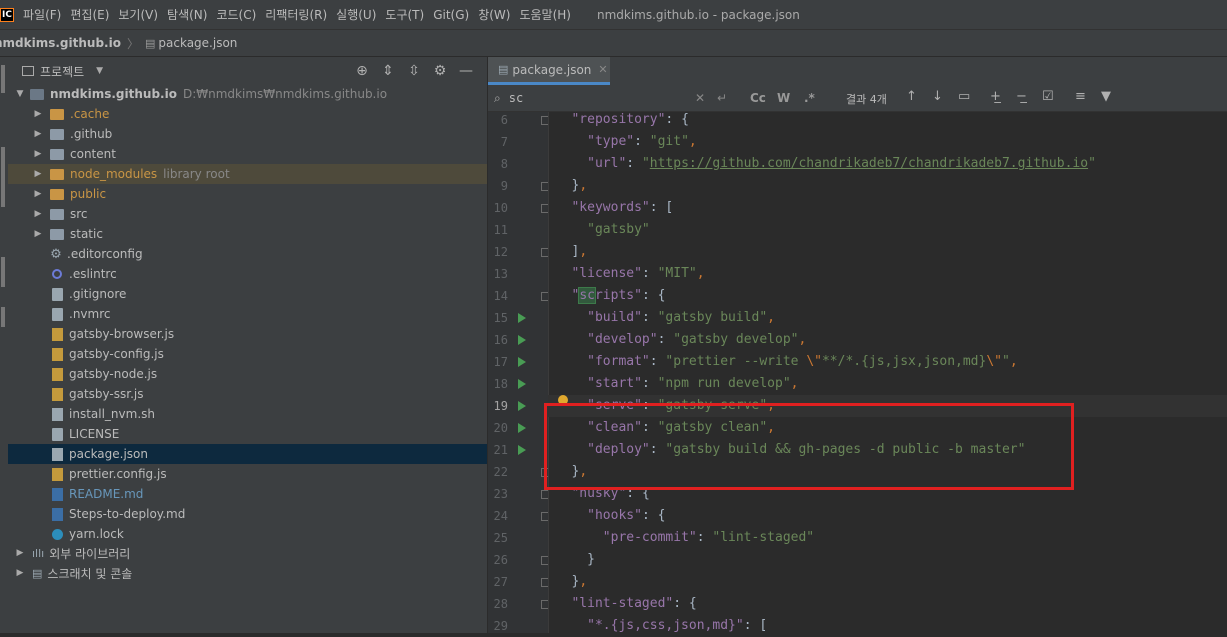 This screenshot has width=1227, height=637. What do you see at coordinates (887, 208) in the screenshot?
I see `code-line: "keywords": [` at bounding box center [887, 208].